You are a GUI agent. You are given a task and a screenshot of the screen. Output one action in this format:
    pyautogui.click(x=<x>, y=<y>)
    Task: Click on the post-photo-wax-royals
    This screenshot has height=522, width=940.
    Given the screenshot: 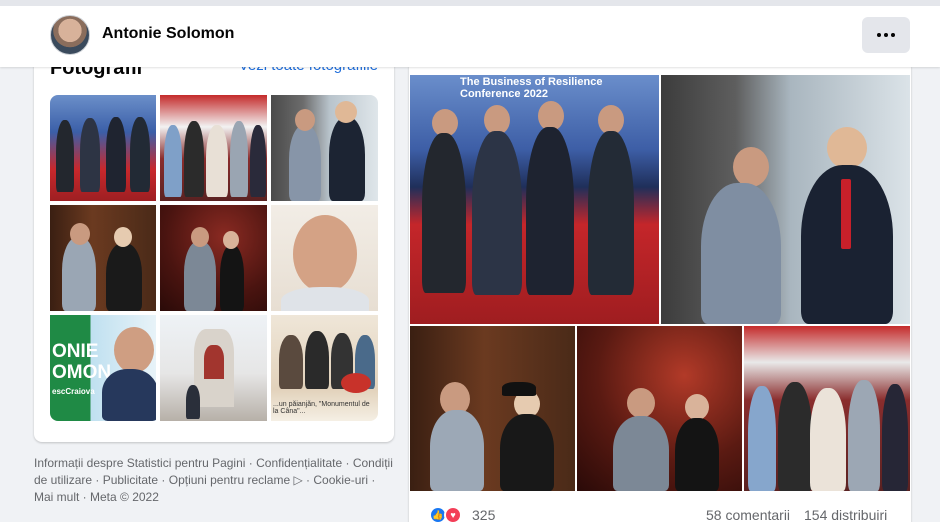 What is the action you would take?
    pyautogui.click(x=827, y=408)
    